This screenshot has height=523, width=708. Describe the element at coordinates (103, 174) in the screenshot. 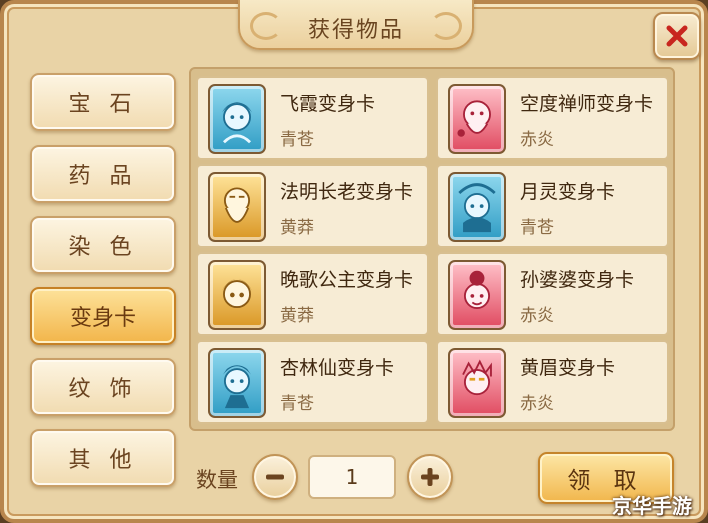

I see `category-tab-medicine: 药 品` at that location.